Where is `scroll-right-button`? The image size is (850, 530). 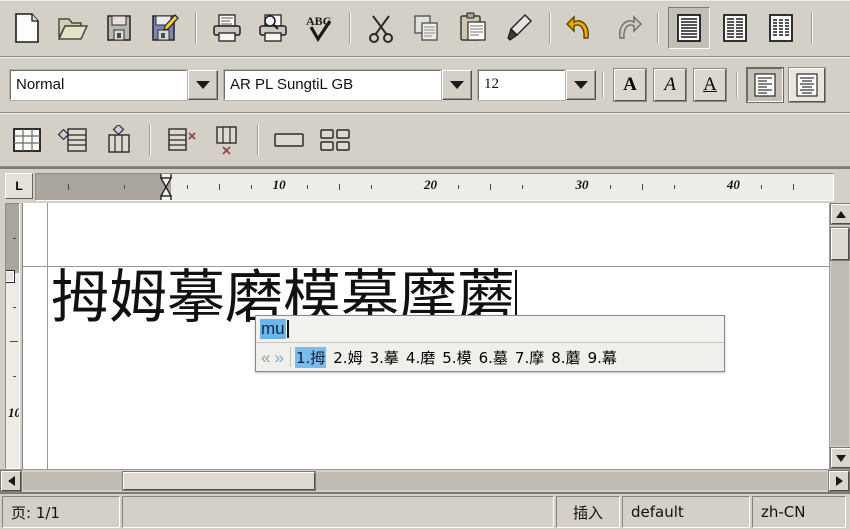
scroll-right-button is located at coordinates (839, 481).